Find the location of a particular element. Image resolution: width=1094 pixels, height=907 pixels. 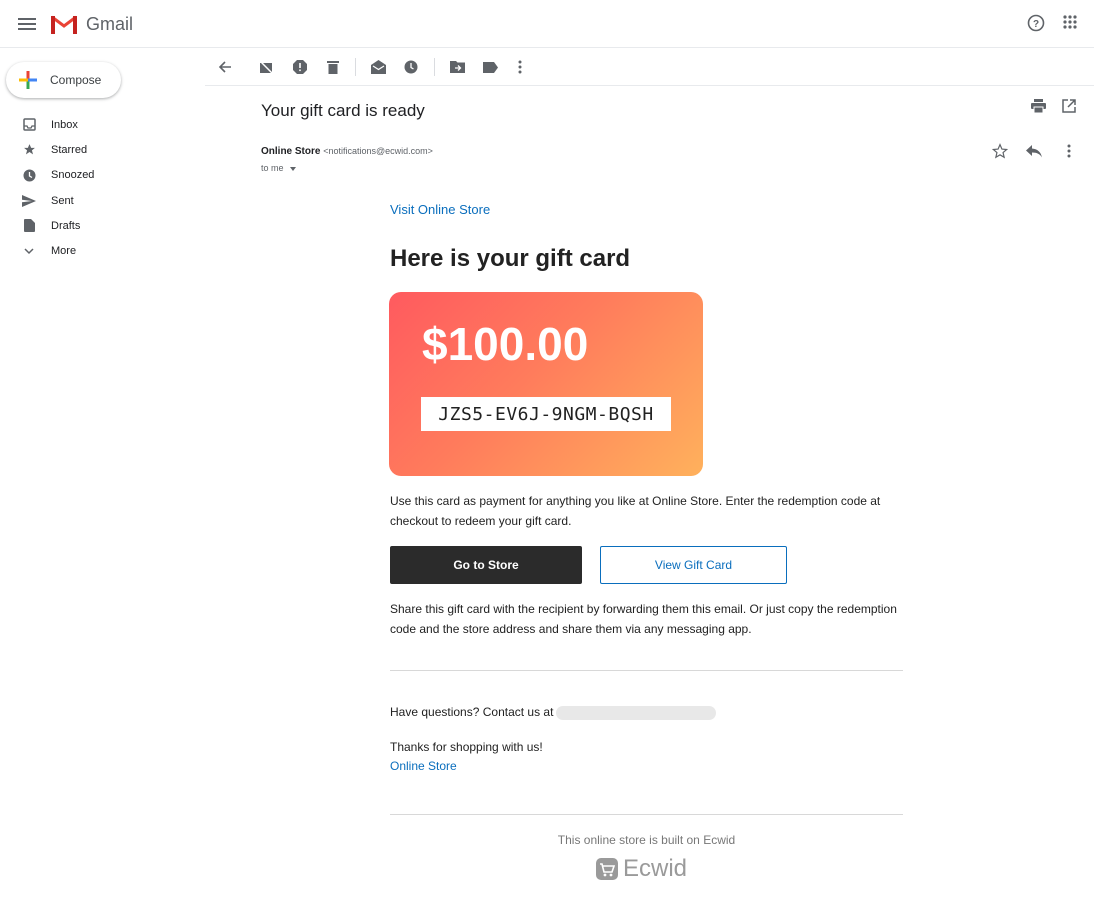

contact-text: Have questions? Contact us at is located at coordinates (472, 712).